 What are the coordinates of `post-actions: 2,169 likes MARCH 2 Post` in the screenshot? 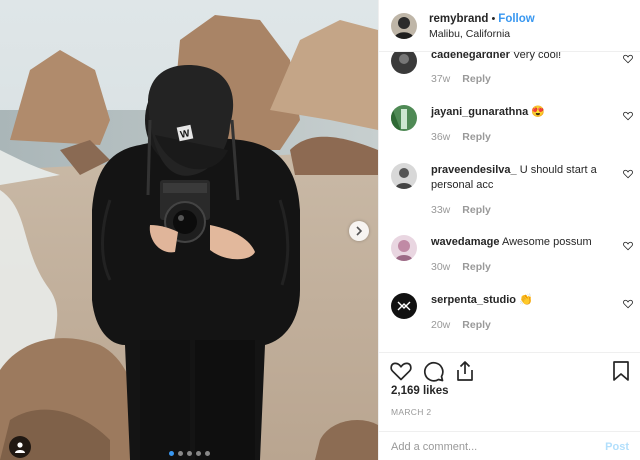 It's located at (509, 406).